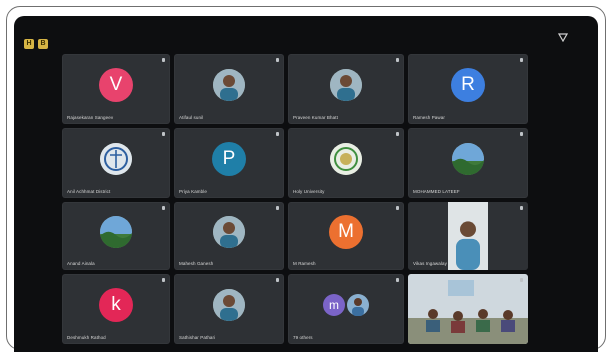 This screenshot has height=358, width=615. I want to click on participant-name: MOHAMMED LATEEF, so click(436, 191).